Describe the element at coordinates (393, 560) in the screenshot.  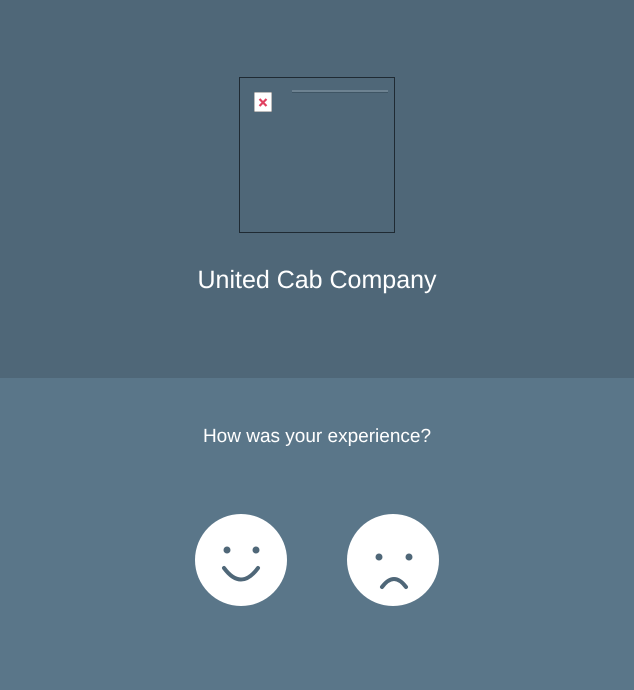
I see `sad-face-button` at that location.